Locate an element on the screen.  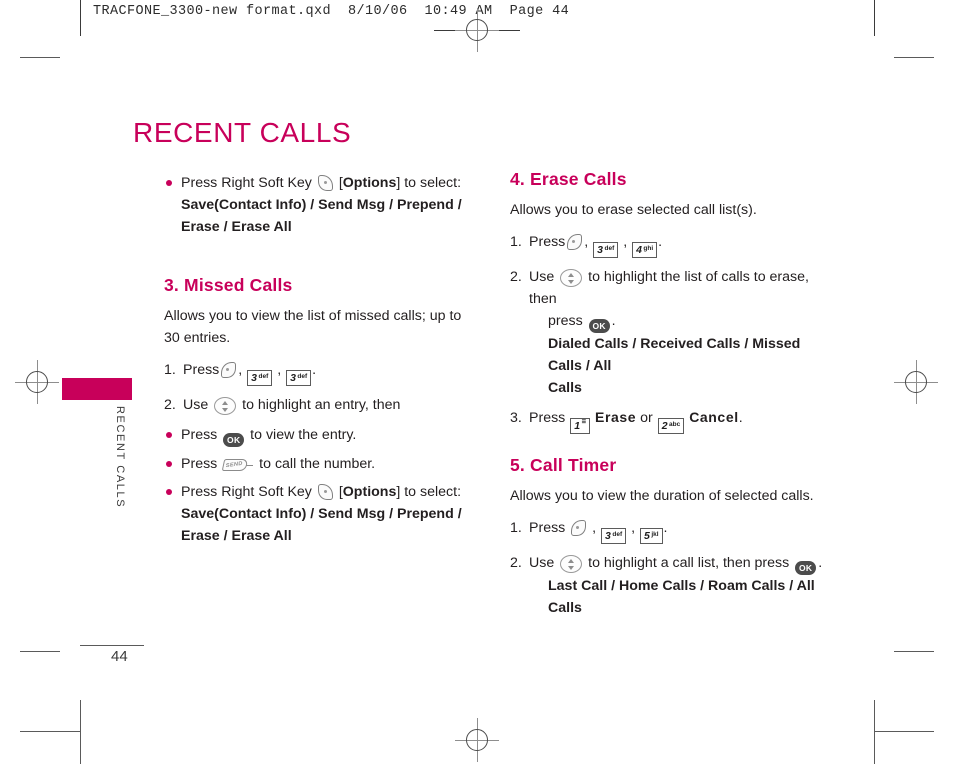
crop-mark-bottom-left-v is located at coordinates (80, 732).